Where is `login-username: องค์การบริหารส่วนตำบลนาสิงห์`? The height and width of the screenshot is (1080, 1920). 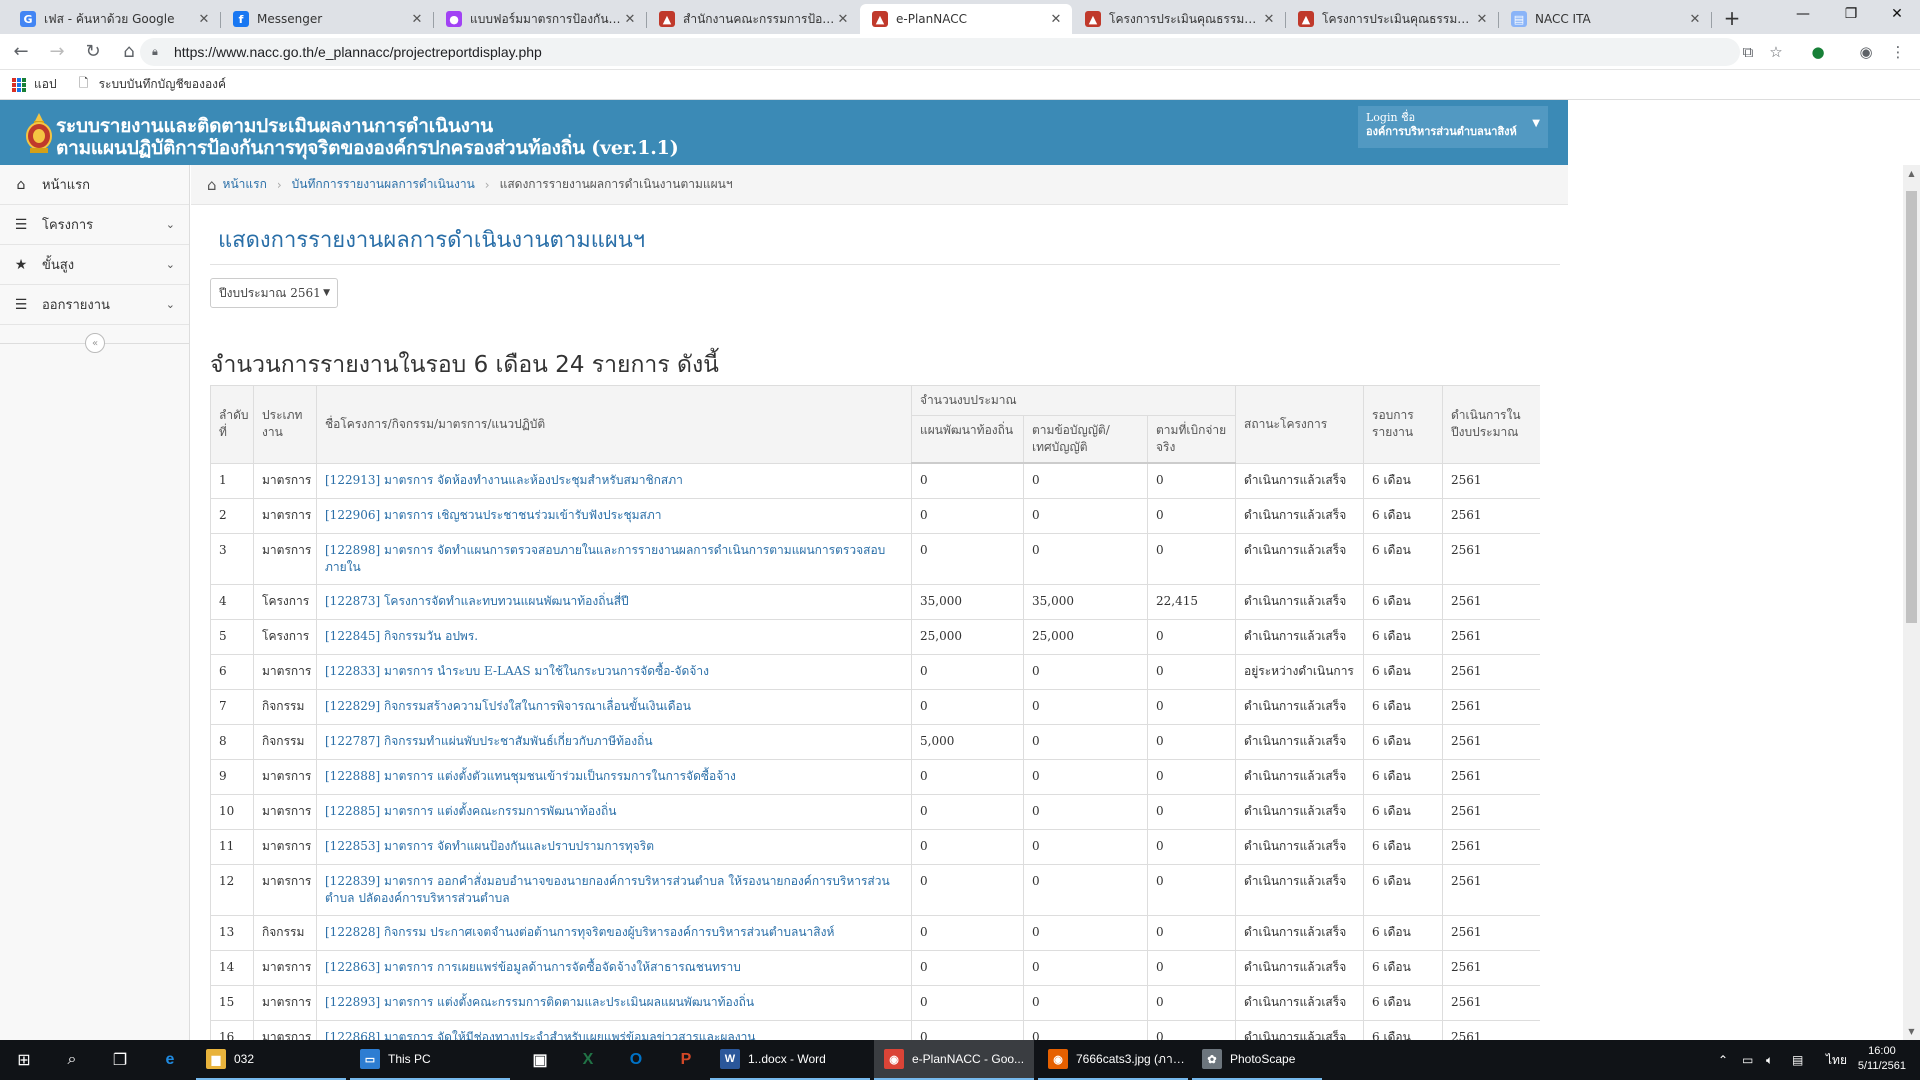
login-username: องค์การบริหารส่วนตำบลนาสิงห์ is located at coordinates (1441, 131).